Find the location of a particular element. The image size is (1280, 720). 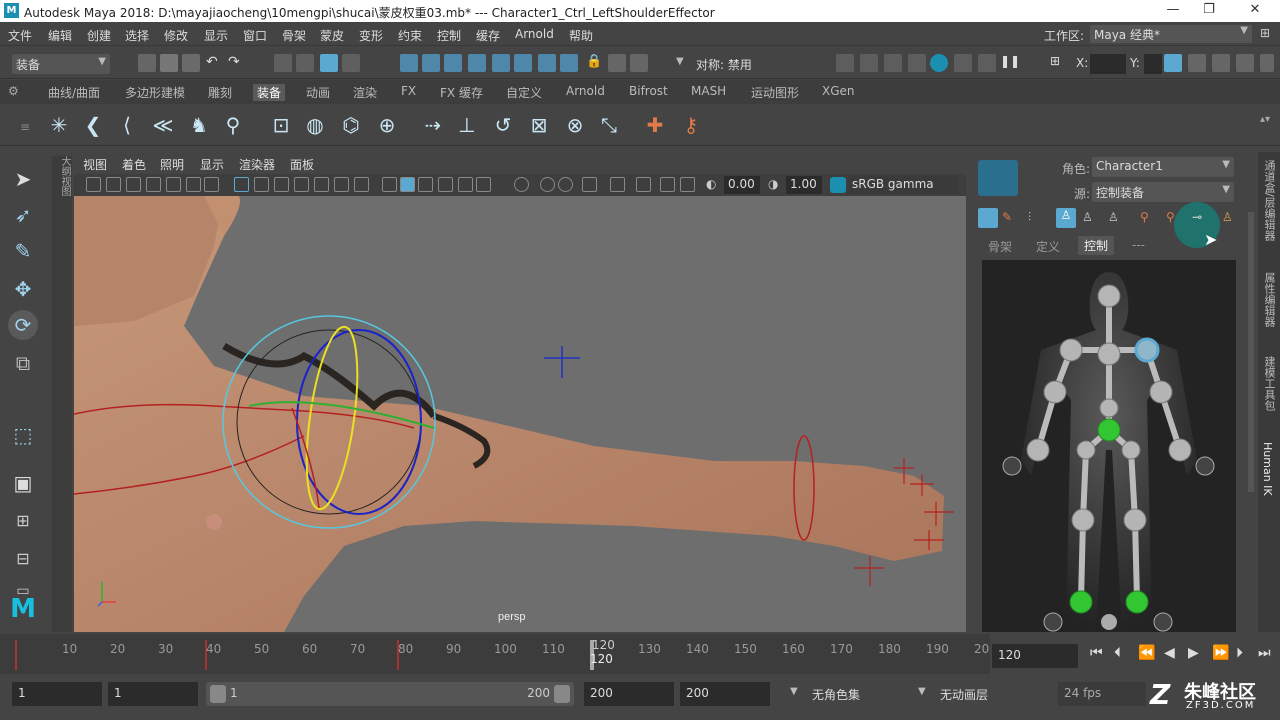

exposure-field: 0.00 is located at coordinates (742, 185).